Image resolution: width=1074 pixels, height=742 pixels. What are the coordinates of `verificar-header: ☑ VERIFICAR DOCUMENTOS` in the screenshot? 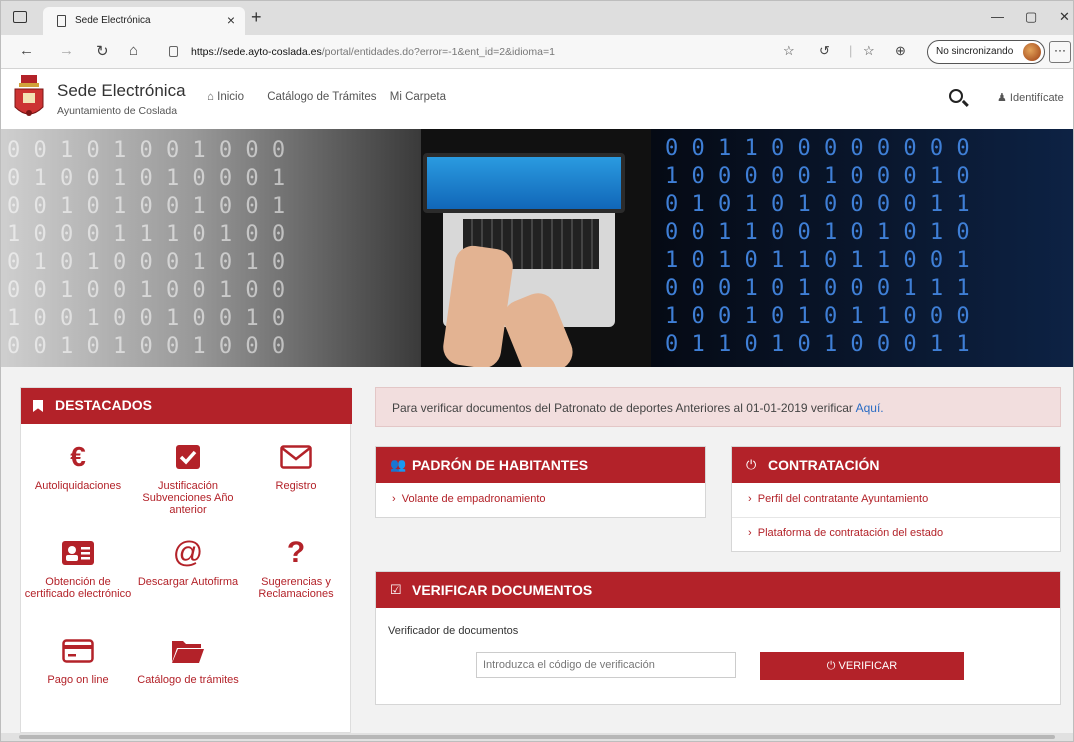 It's located at (718, 590).